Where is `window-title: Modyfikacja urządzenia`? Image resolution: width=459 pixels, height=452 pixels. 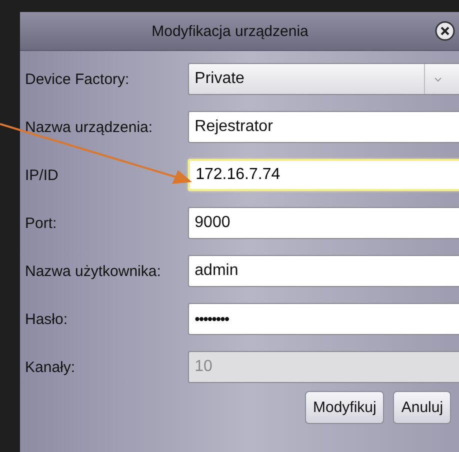 window-title: Modyfikacja urządzenia is located at coordinates (230, 31).